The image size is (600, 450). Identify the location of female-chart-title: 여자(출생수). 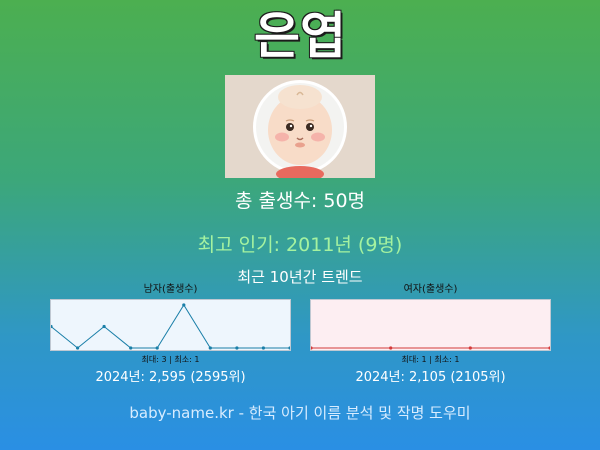
(430, 289).